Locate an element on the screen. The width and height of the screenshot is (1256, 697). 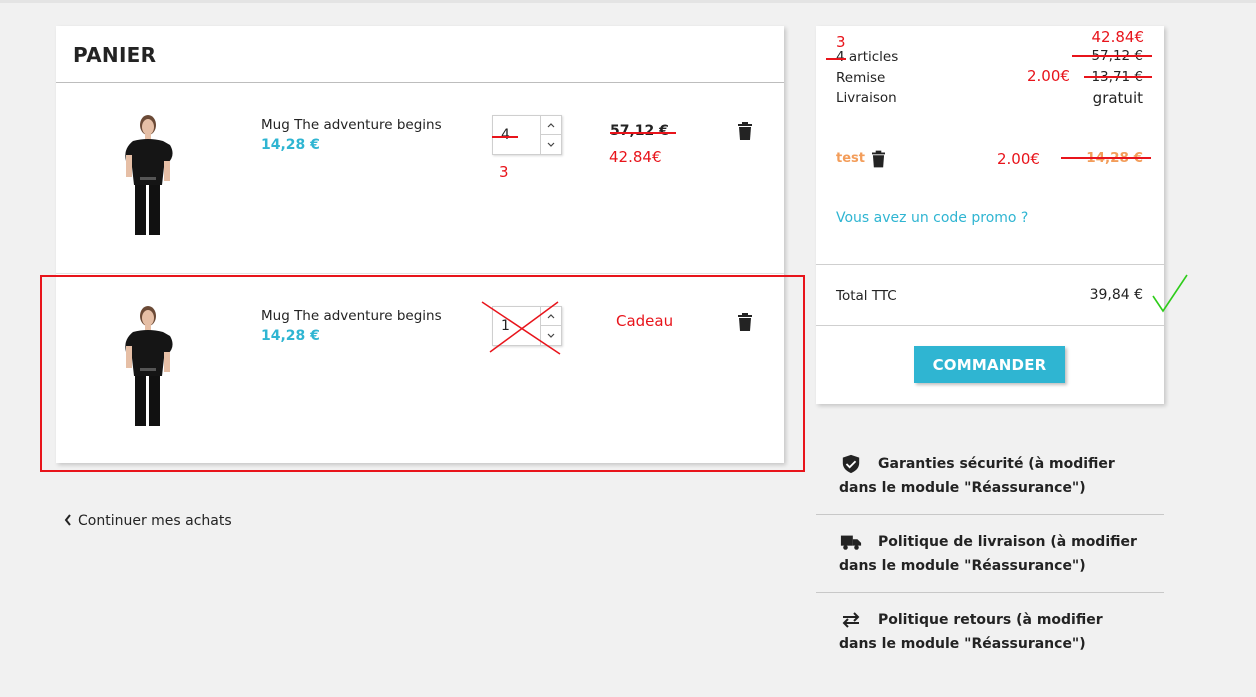
shipping-label: Livraison is located at coordinates (866, 98).